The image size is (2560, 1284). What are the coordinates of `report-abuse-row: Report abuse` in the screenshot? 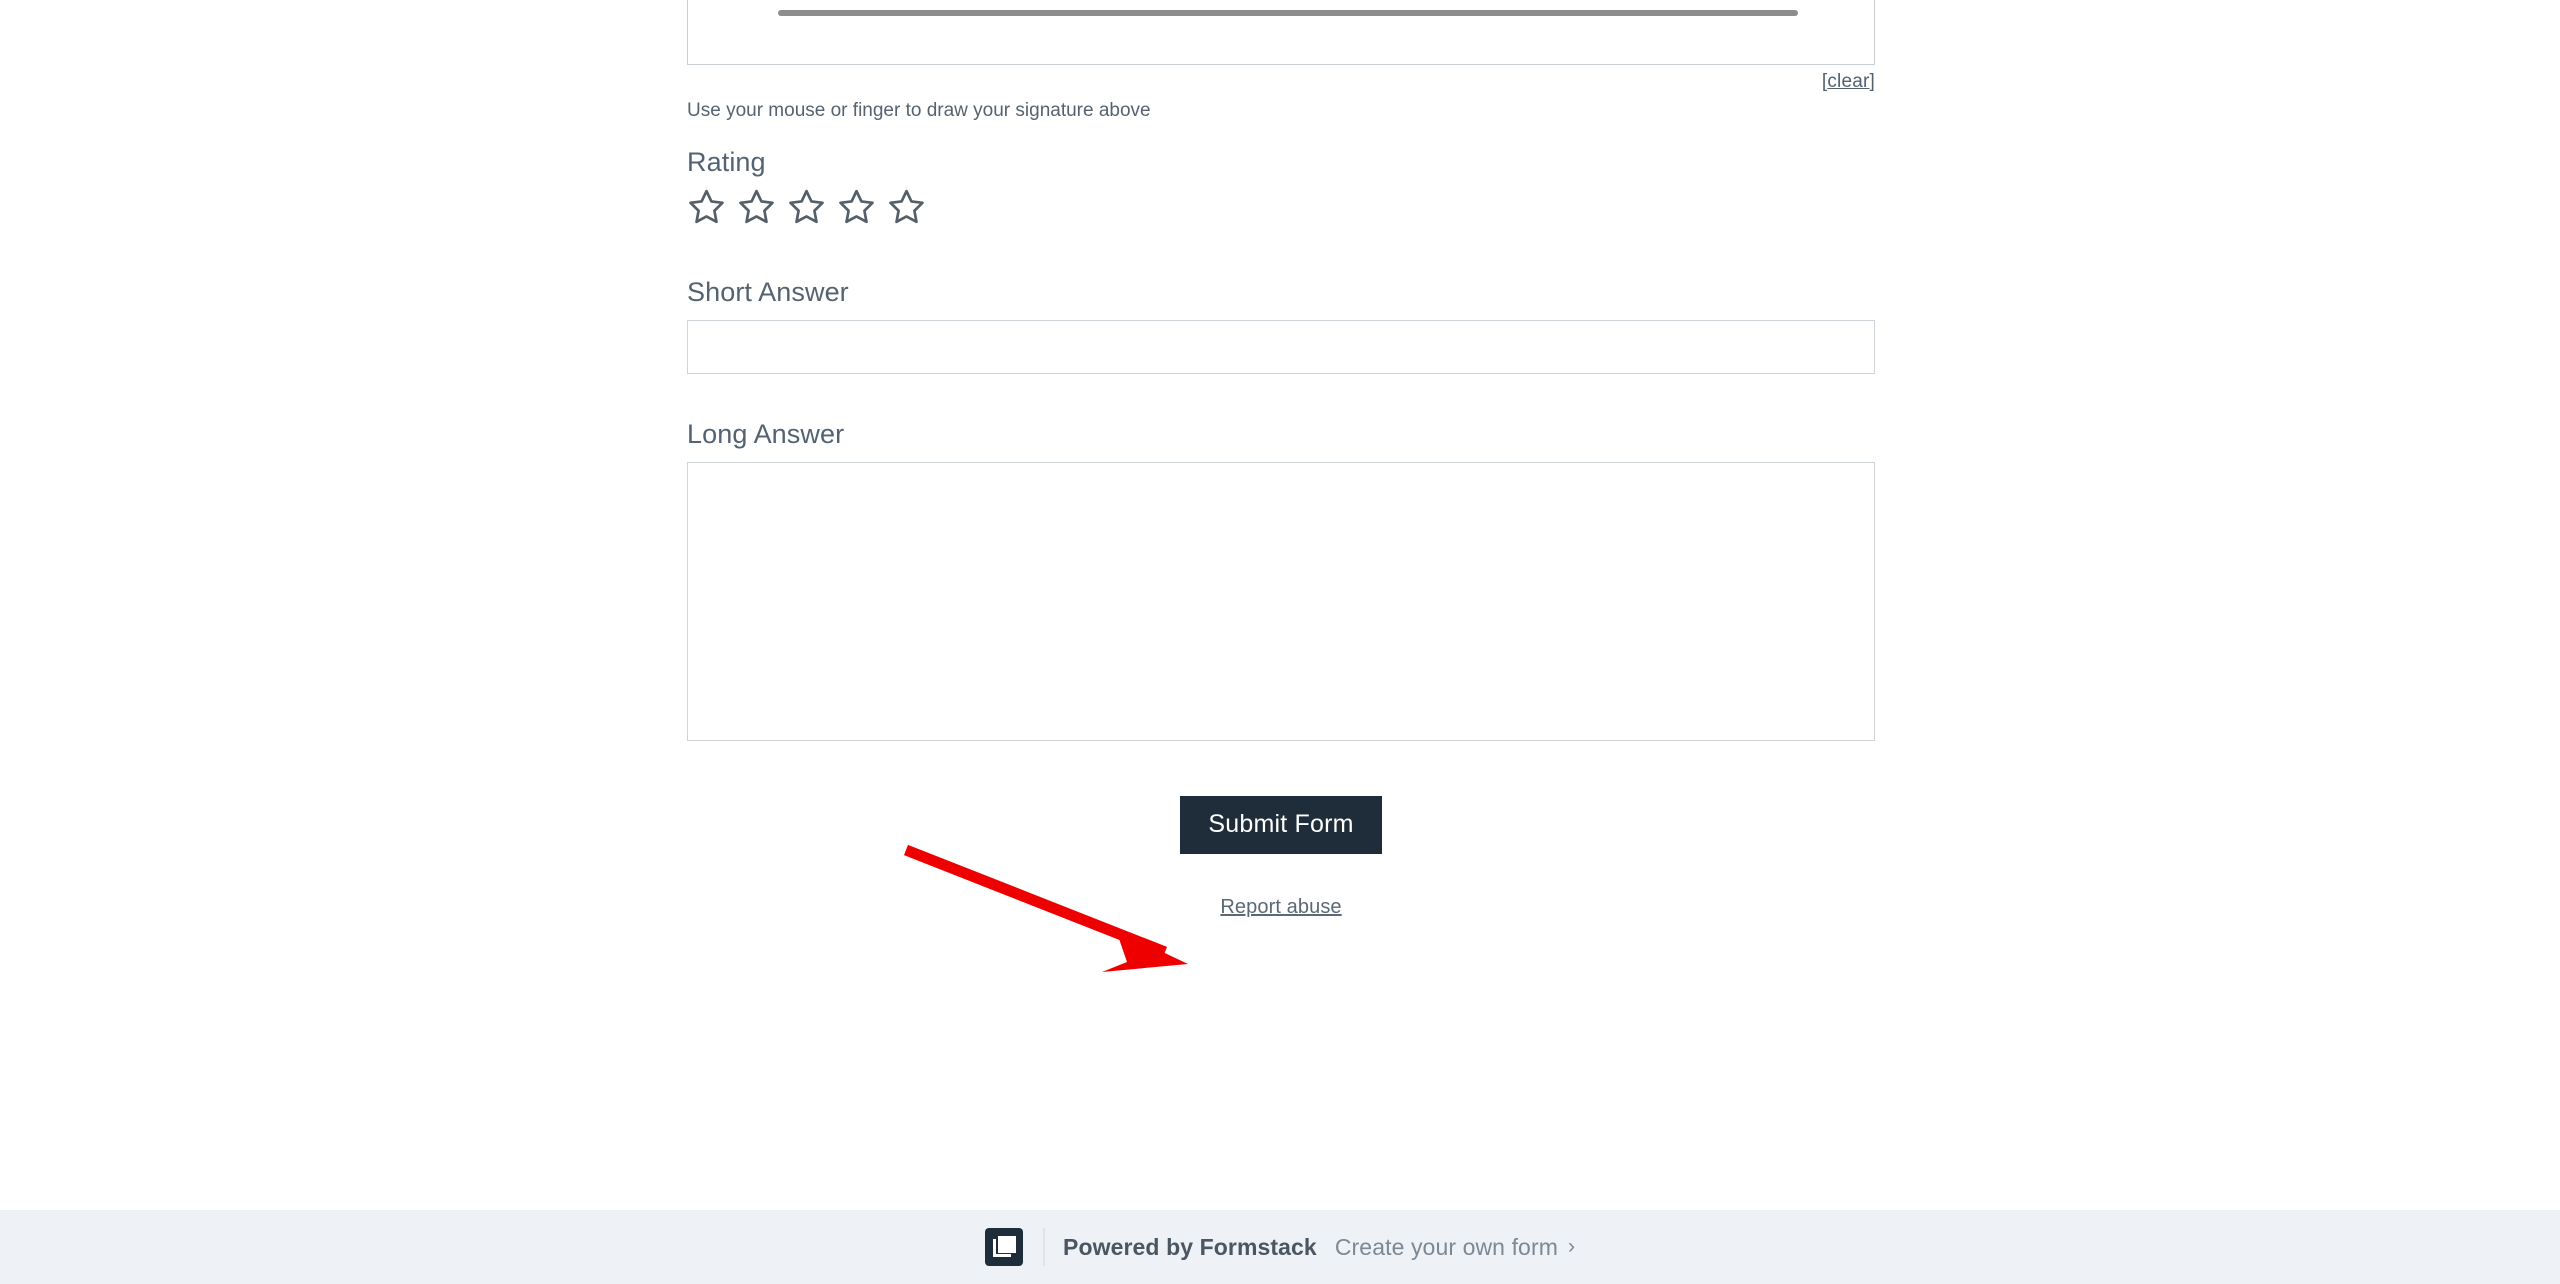 It's located at (1281, 907).